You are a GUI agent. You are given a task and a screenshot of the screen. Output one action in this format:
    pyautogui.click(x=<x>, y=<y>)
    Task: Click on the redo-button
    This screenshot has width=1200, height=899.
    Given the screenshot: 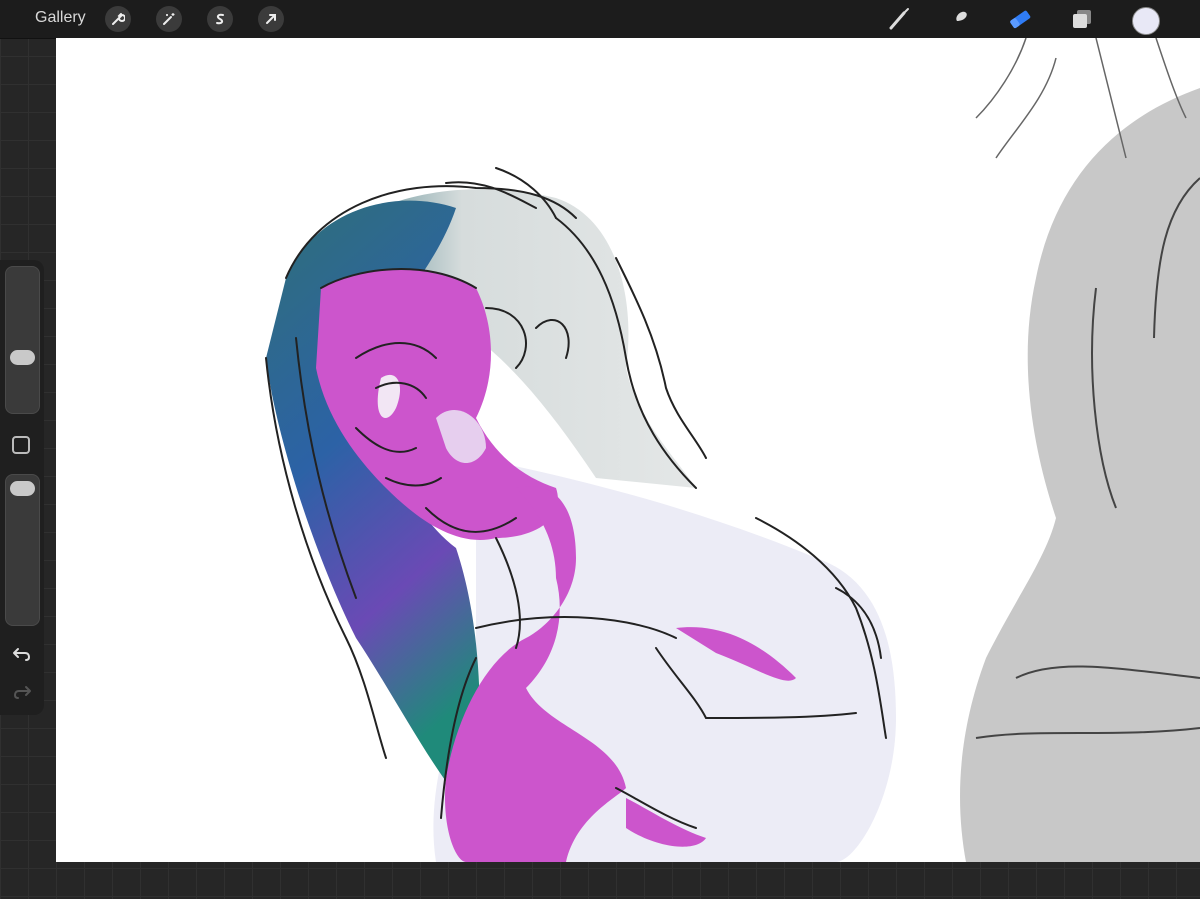 What is the action you would take?
    pyautogui.click(x=22, y=692)
    